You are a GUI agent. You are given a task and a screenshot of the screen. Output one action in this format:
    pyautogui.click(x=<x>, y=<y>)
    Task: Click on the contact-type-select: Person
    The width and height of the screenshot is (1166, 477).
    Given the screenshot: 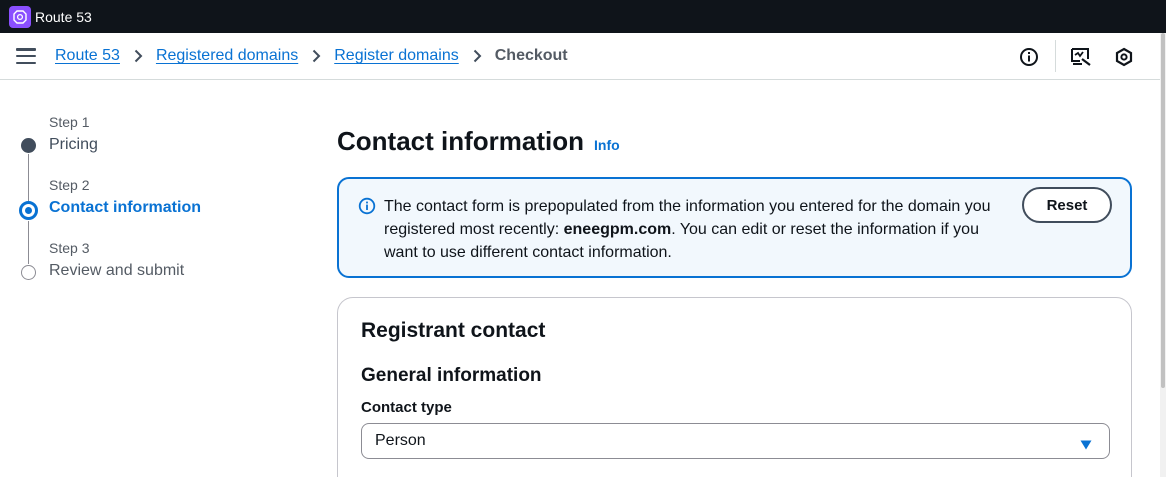 What is the action you would take?
    pyautogui.click(x=735, y=441)
    